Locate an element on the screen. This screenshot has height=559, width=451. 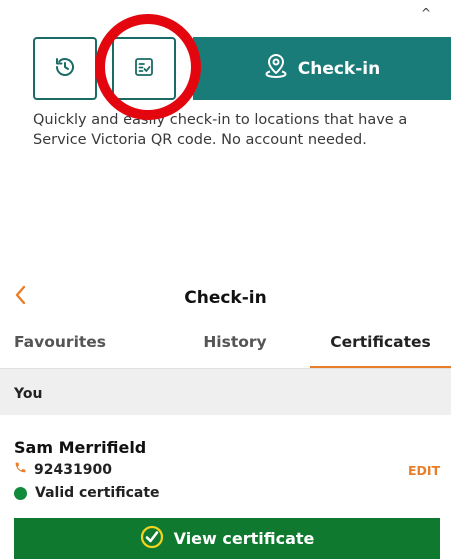
tab-history: History is located at coordinates (235, 351).